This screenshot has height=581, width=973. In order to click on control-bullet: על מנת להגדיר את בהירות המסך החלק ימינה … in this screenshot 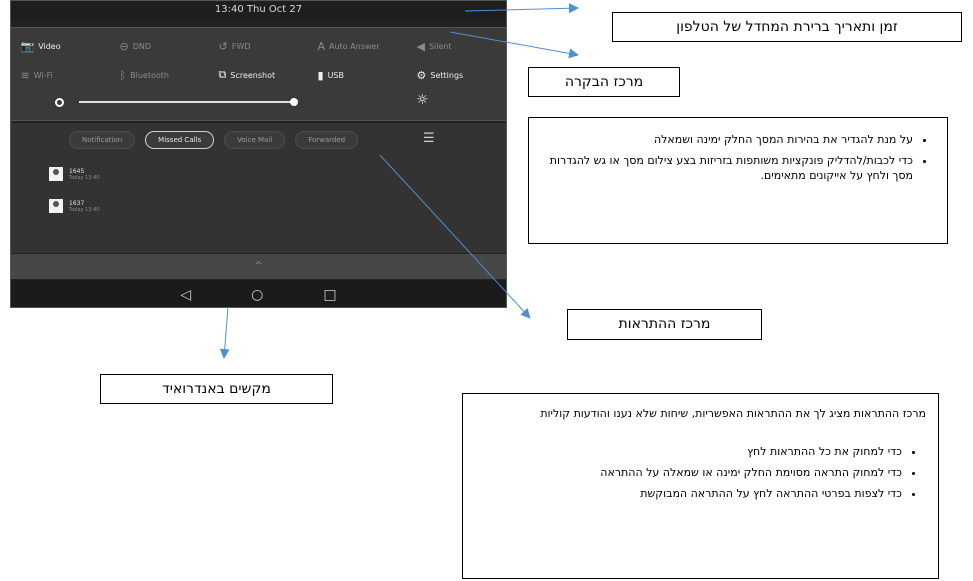, I will do `click(726, 139)`.